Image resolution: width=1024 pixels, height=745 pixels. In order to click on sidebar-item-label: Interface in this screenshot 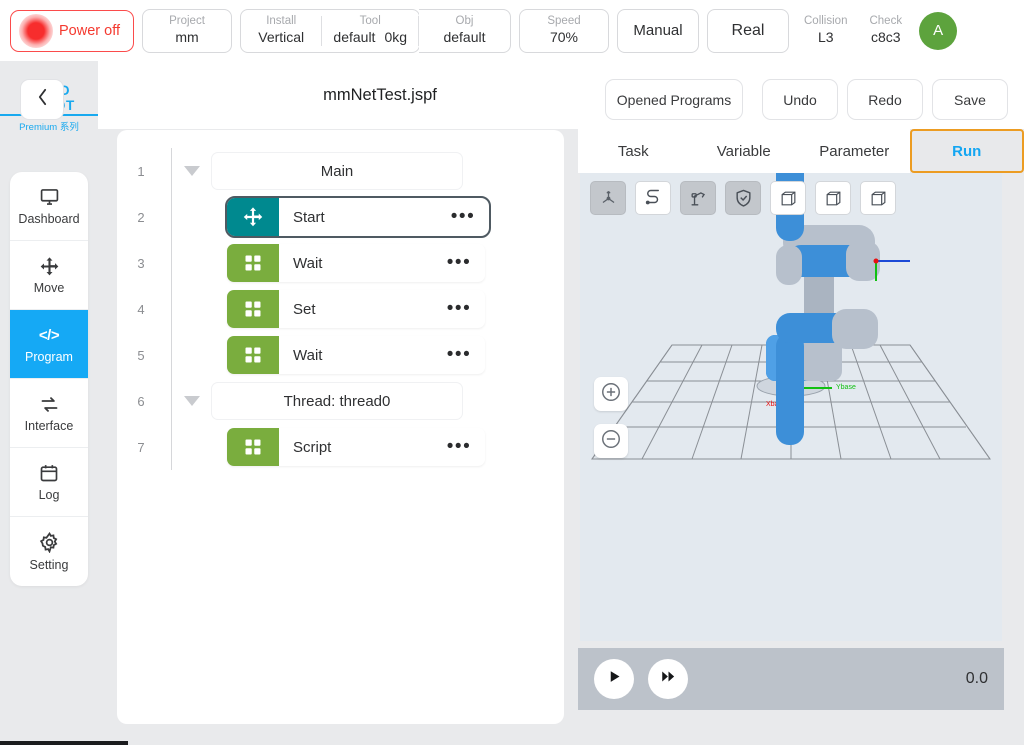, I will do `click(49, 426)`.